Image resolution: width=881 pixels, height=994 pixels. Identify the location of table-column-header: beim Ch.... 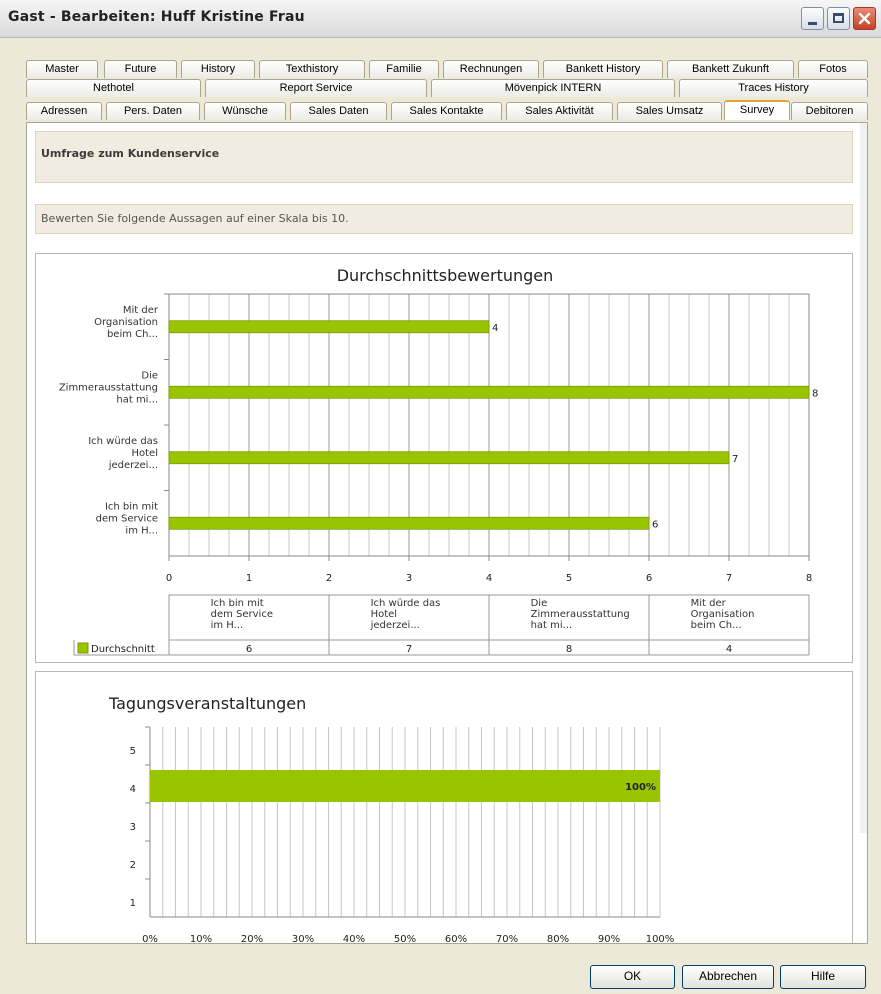
(716, 625).